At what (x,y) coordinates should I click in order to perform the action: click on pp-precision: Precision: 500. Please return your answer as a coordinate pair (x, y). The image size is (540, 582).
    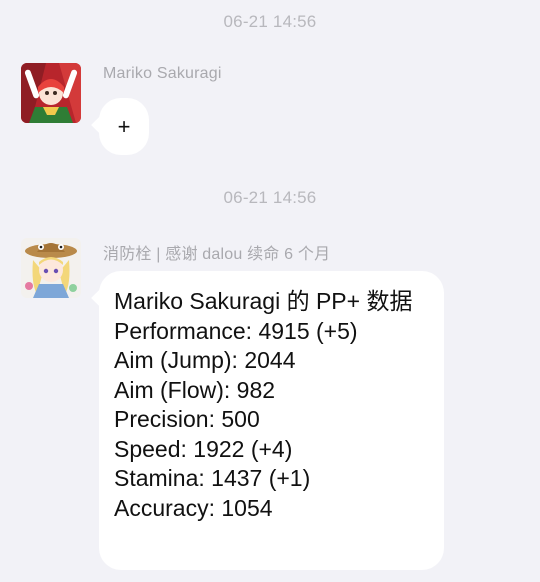
    Looking at the image, I should click on (187, 419).